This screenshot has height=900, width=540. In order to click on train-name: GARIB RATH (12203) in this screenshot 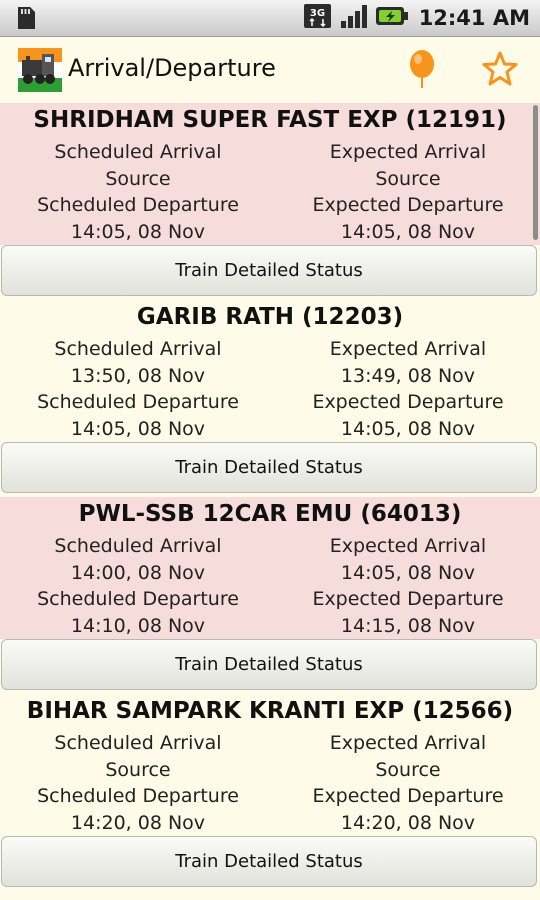, I will do `click(270, 317)`.